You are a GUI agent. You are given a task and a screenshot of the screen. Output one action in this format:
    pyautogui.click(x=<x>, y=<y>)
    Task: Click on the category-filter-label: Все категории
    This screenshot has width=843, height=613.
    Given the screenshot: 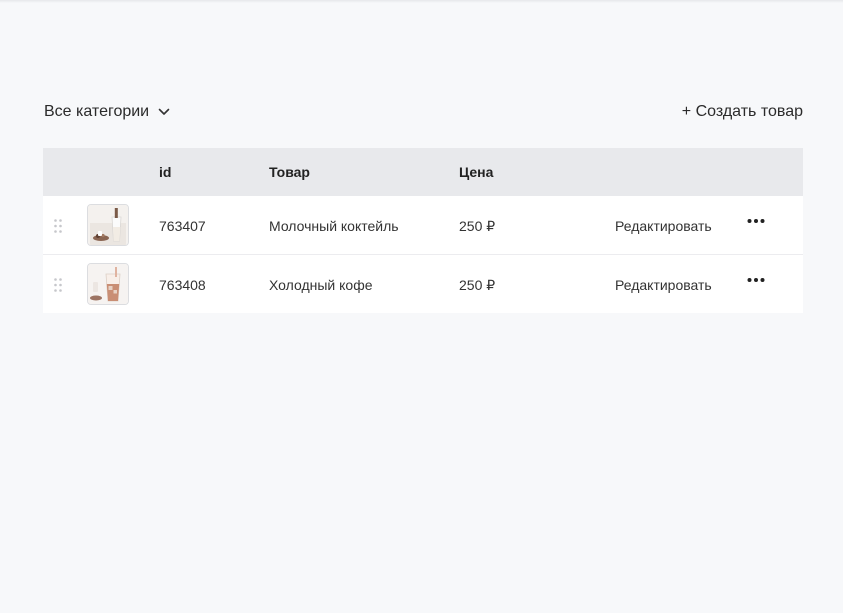 What is the action you would take?
    pyautogui.click(x=97, y=111)
    